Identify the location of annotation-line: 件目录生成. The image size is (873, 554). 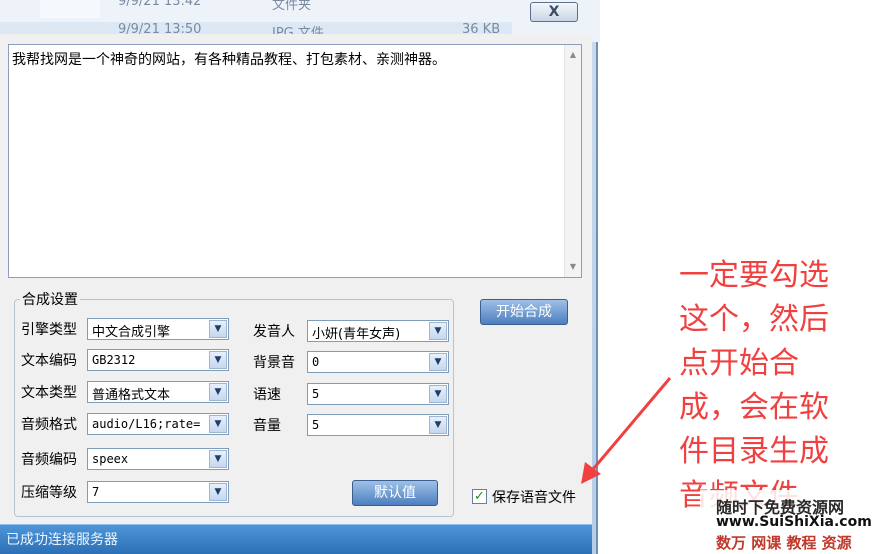
(754, 451).